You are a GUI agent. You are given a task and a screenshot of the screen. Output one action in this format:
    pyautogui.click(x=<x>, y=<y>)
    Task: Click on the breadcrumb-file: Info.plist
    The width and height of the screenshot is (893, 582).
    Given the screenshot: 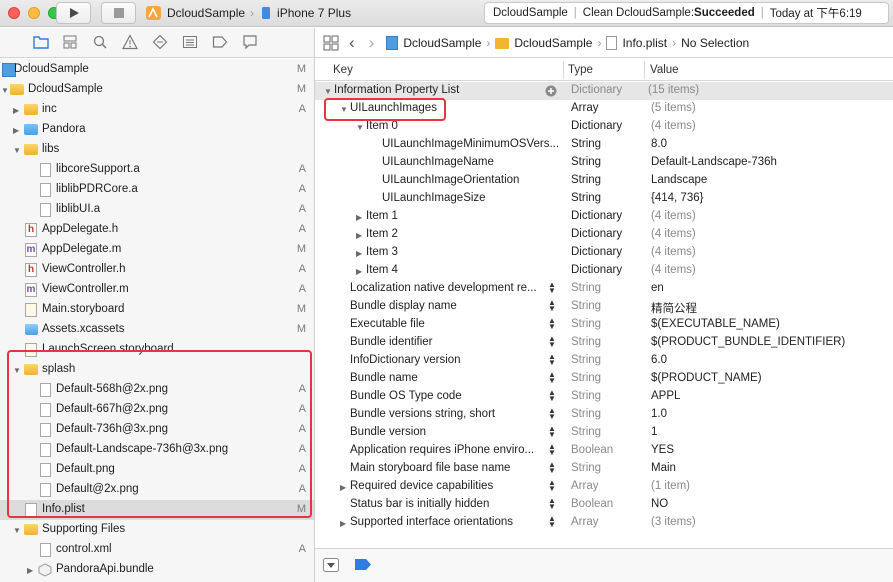 What is the action you would take?
    pyautogui.click(x=644, y=43)
    